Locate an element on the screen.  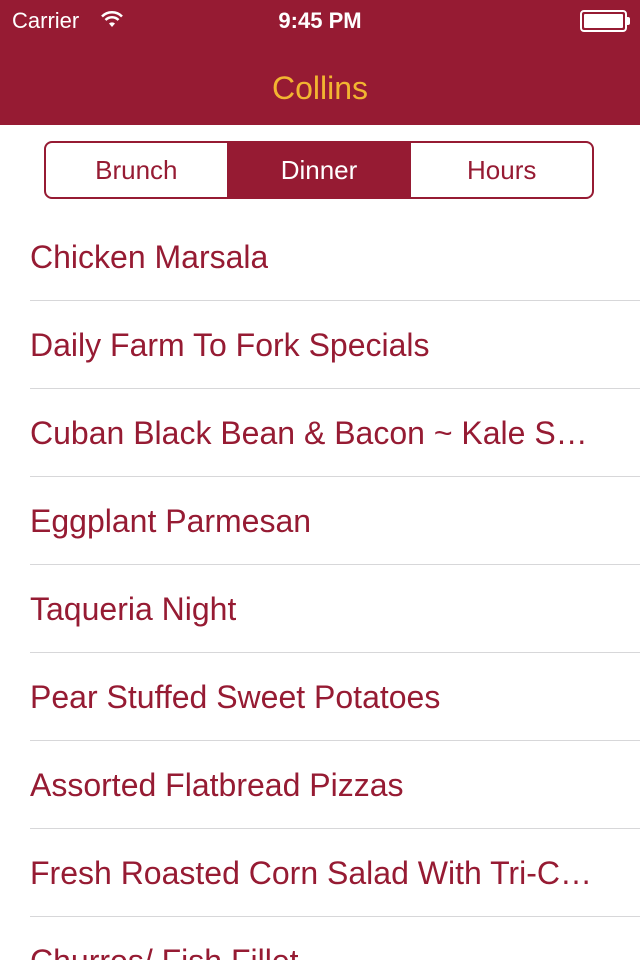
list-item: Taqueria Night is located at coordinates (320, 609).